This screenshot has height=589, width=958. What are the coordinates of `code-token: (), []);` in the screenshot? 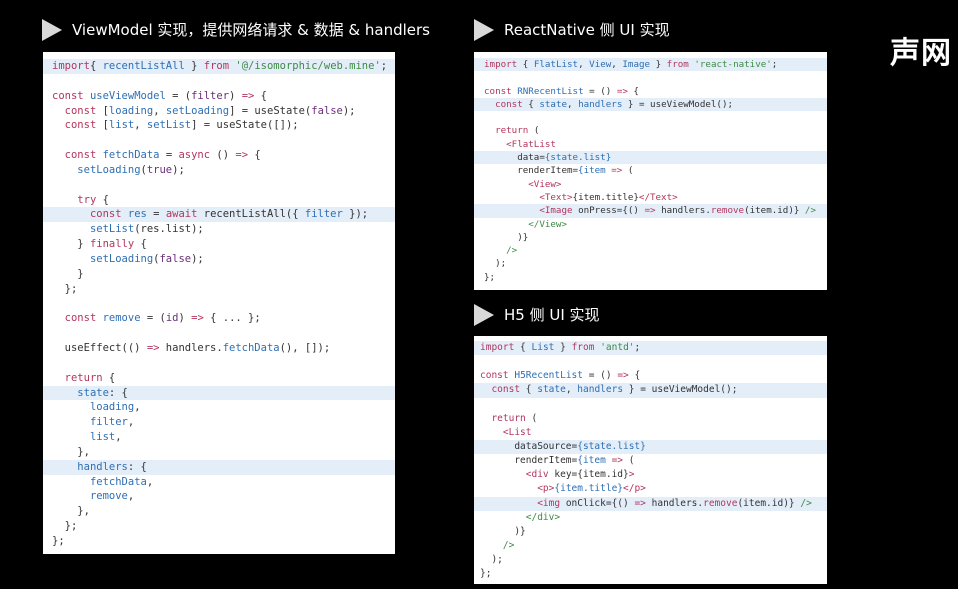 It's located at (305, 348).